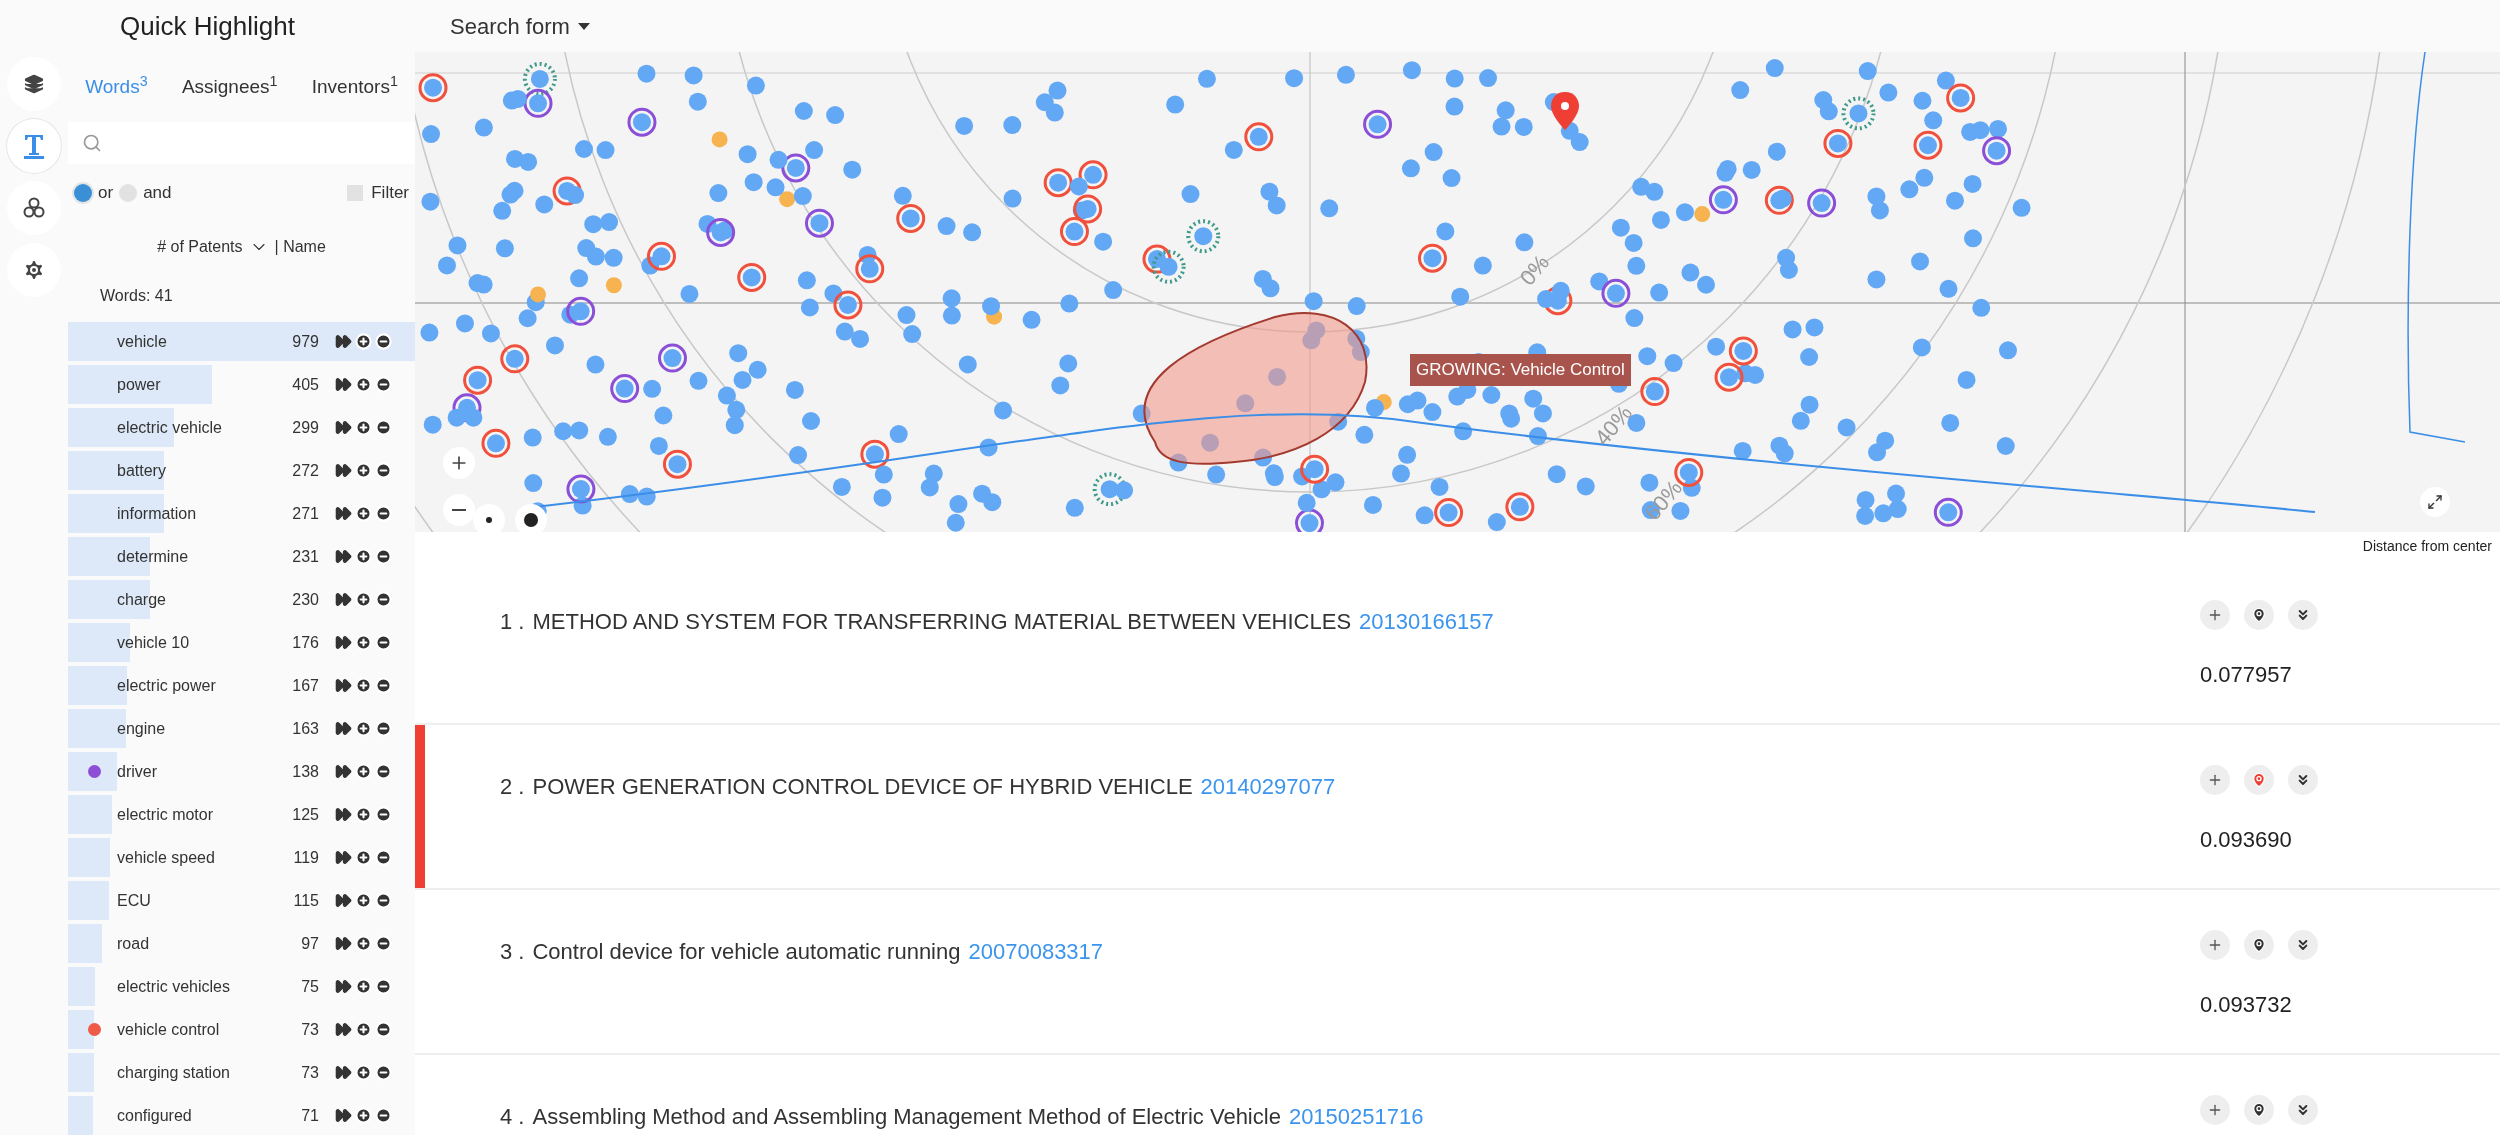 This screenshot has width=2500, height=1135. Describe the element at coordinates (531, 518) in the screenshot. I see `large-dot-button` at that location.